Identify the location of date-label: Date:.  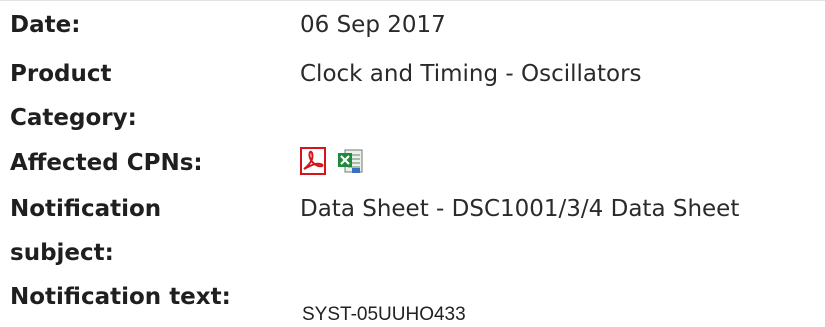
(45, 25).